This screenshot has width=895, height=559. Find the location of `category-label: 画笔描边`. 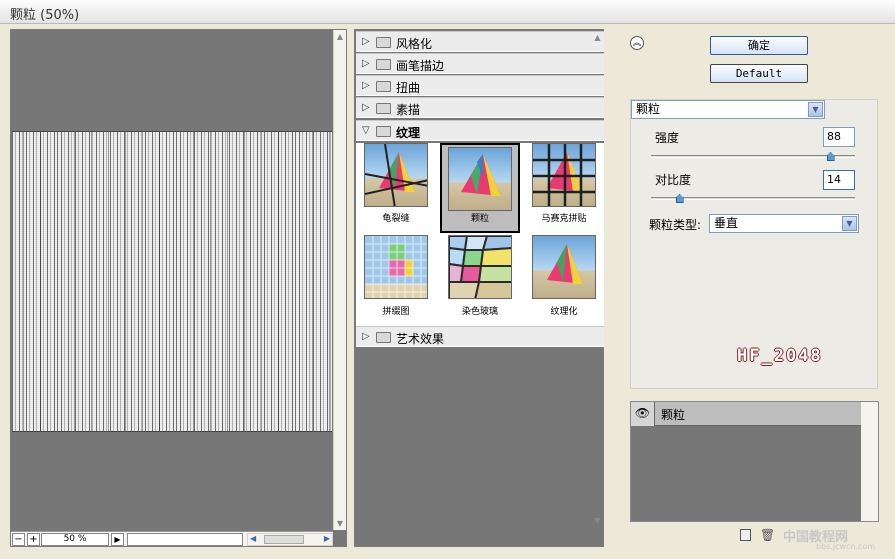

category-label: 画笔描边 is located at coordinates (420, 66).